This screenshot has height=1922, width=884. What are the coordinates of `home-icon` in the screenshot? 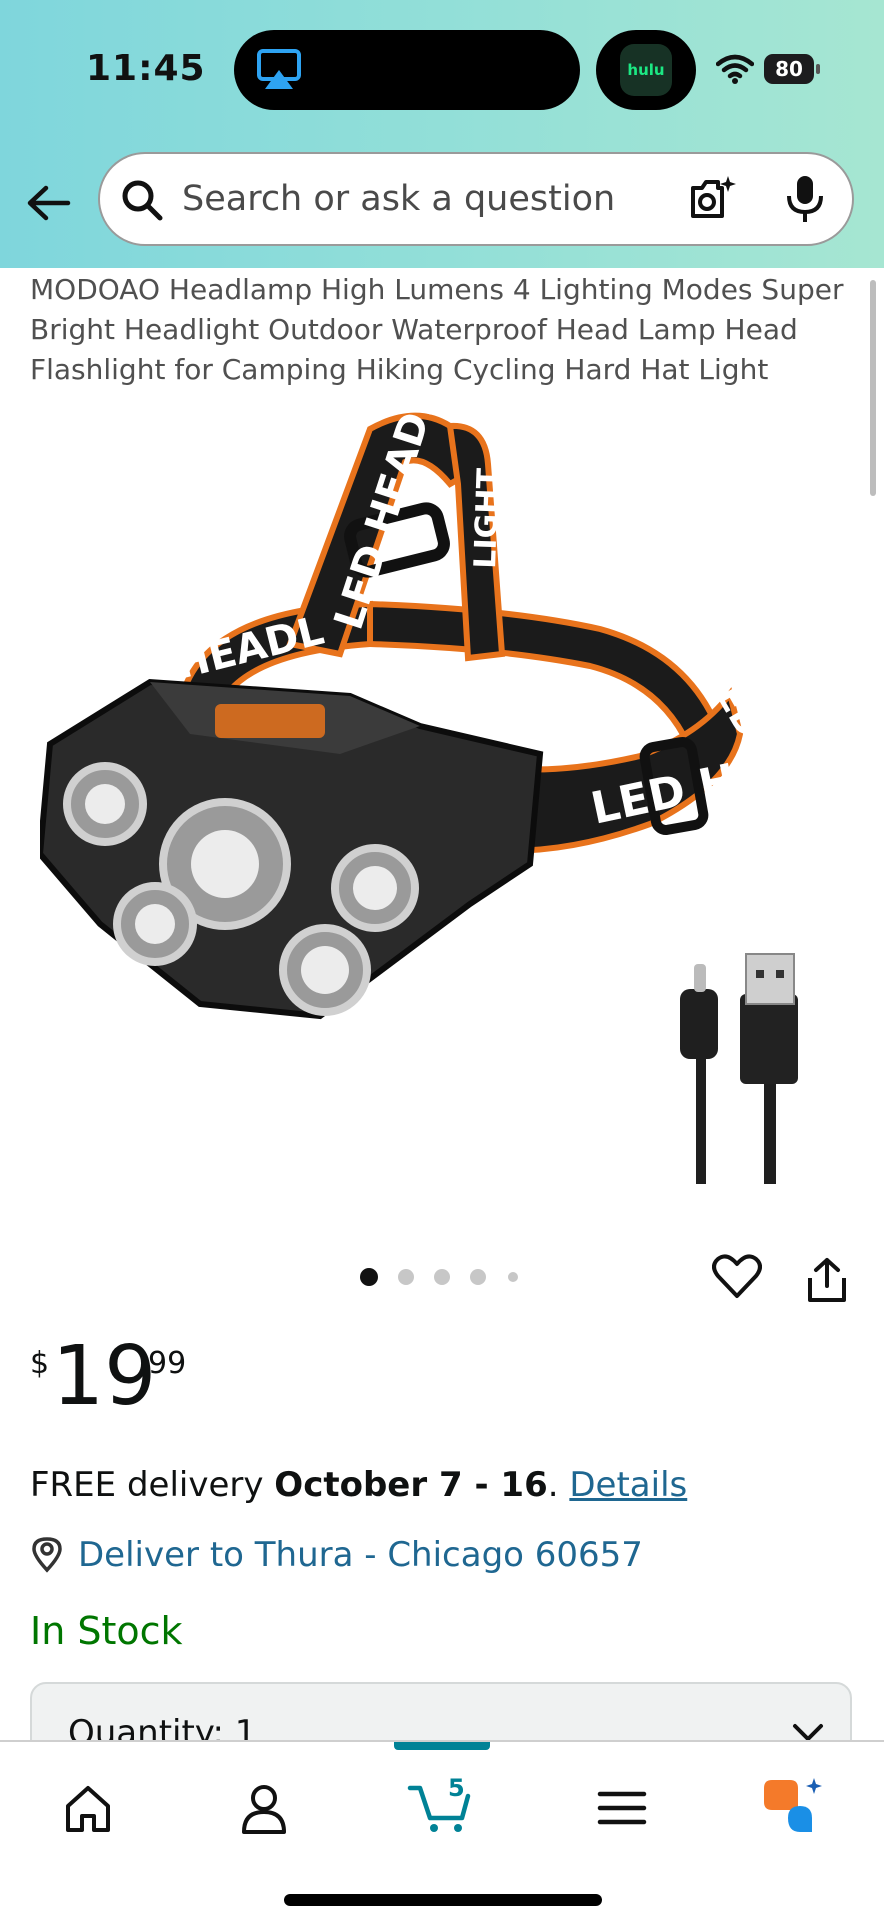 It's located at (88, 1809).